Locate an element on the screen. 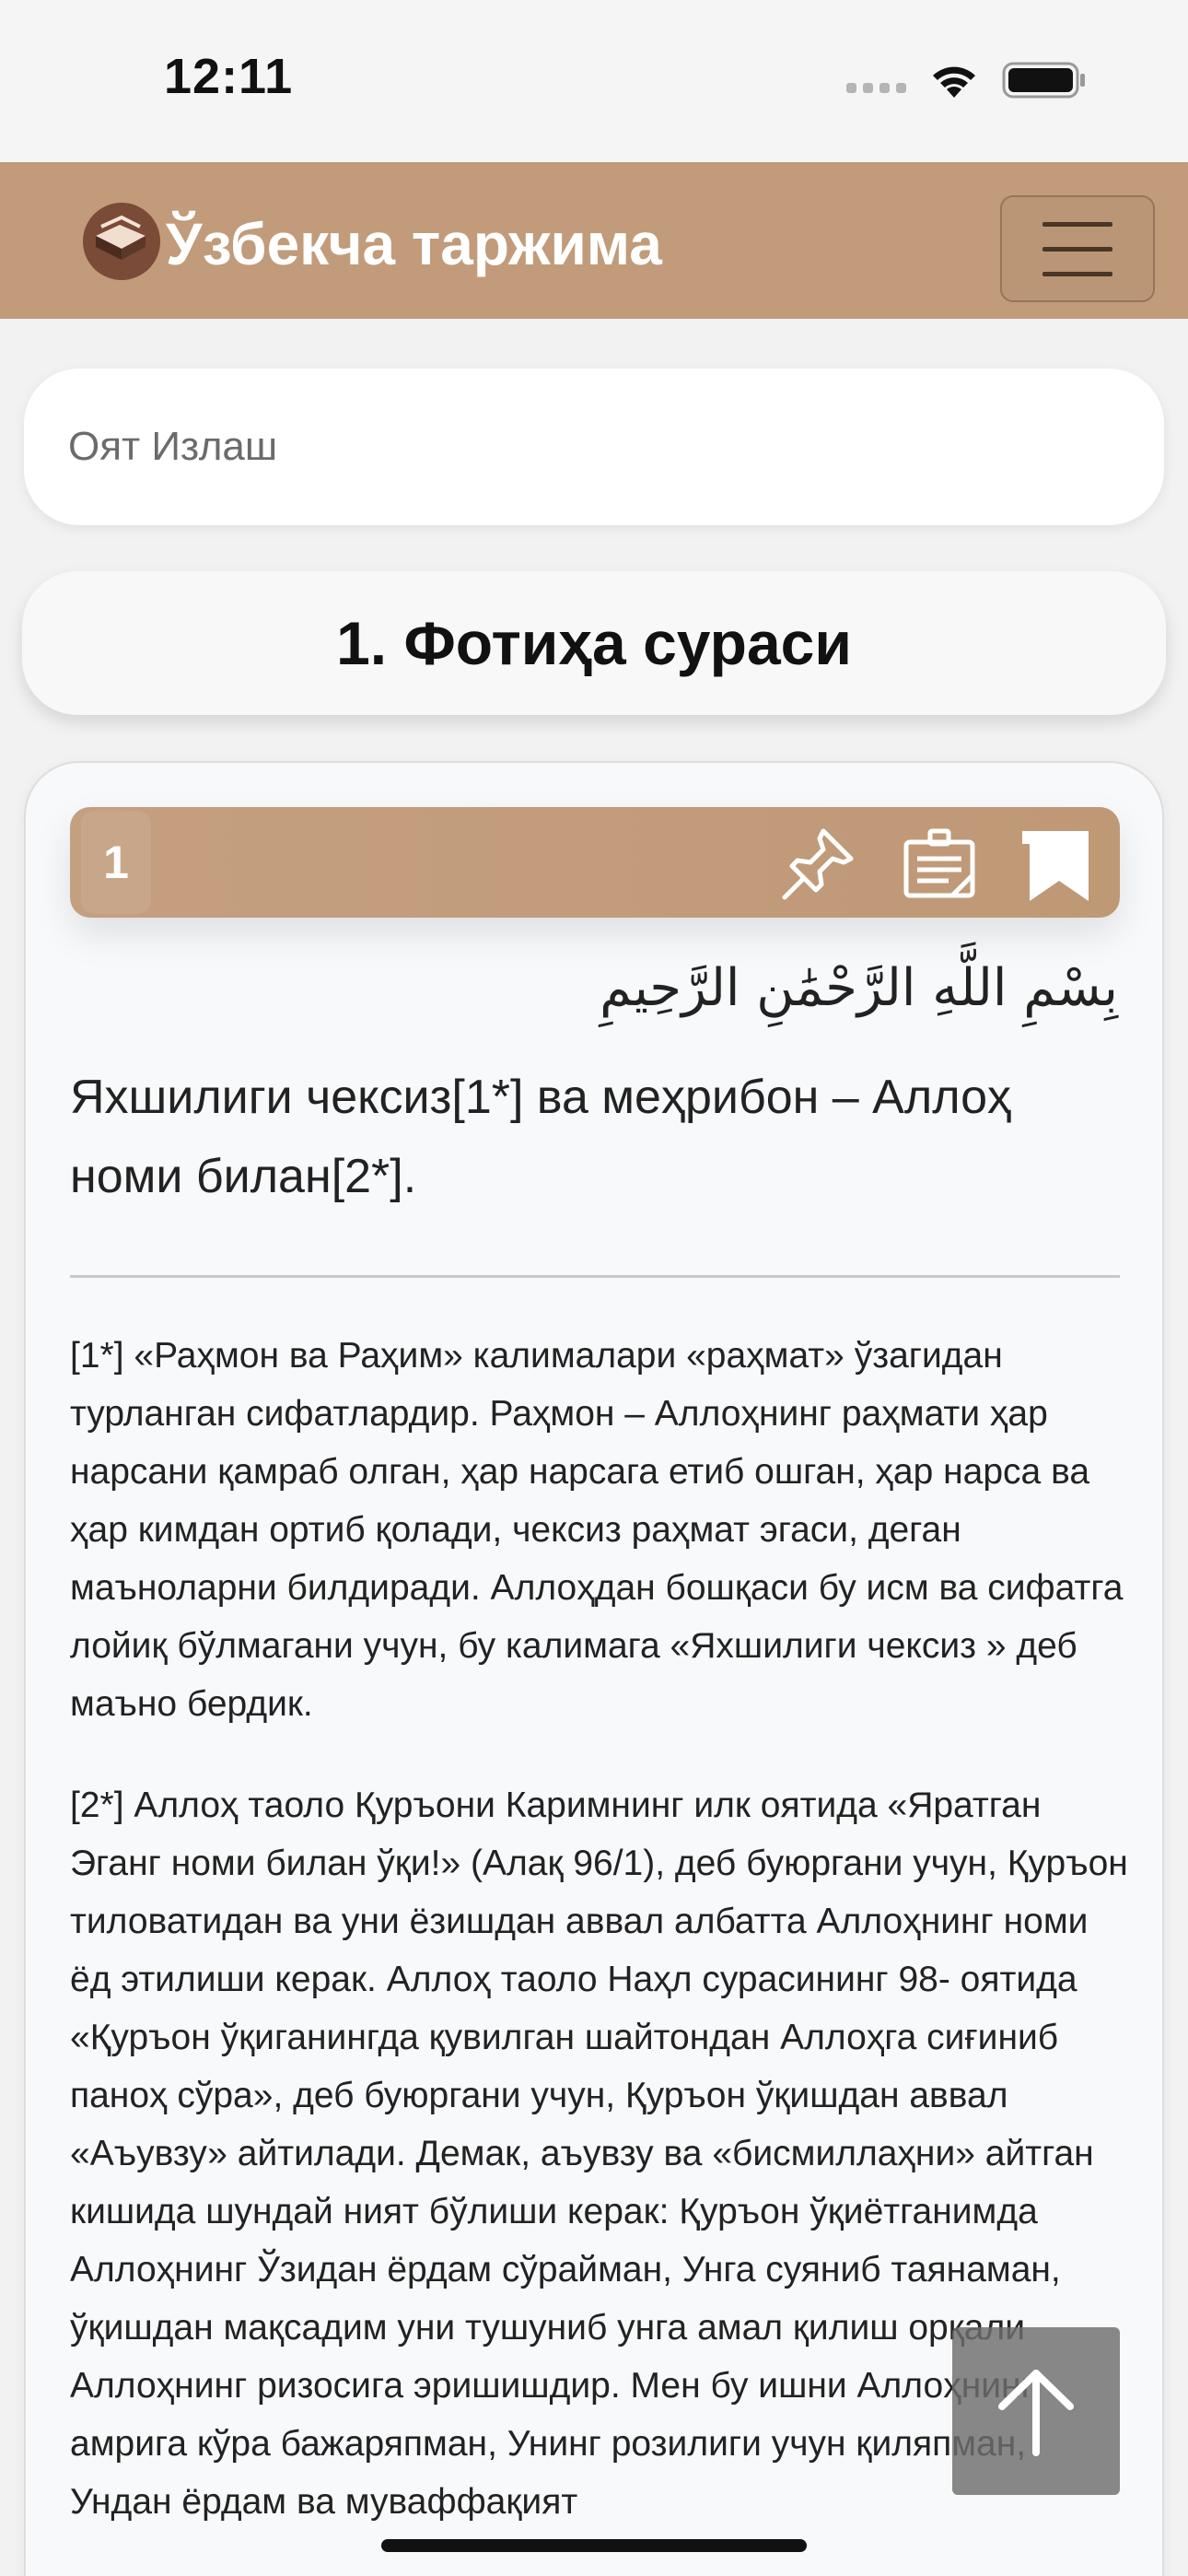  divider is located at coordinates (595, 1276).